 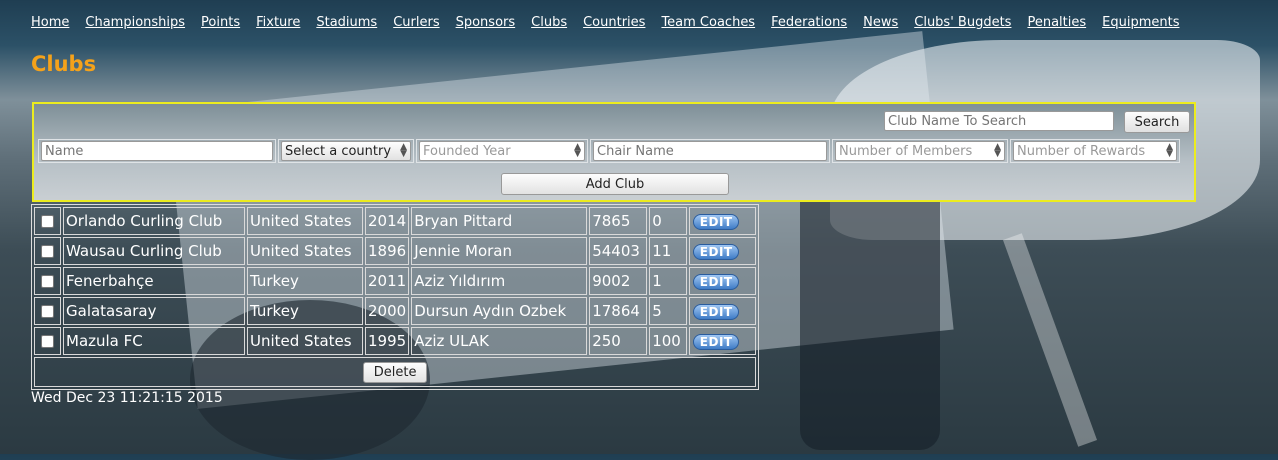 I want to click on nav-link-countries: Countries, so click(x=614, y=22).